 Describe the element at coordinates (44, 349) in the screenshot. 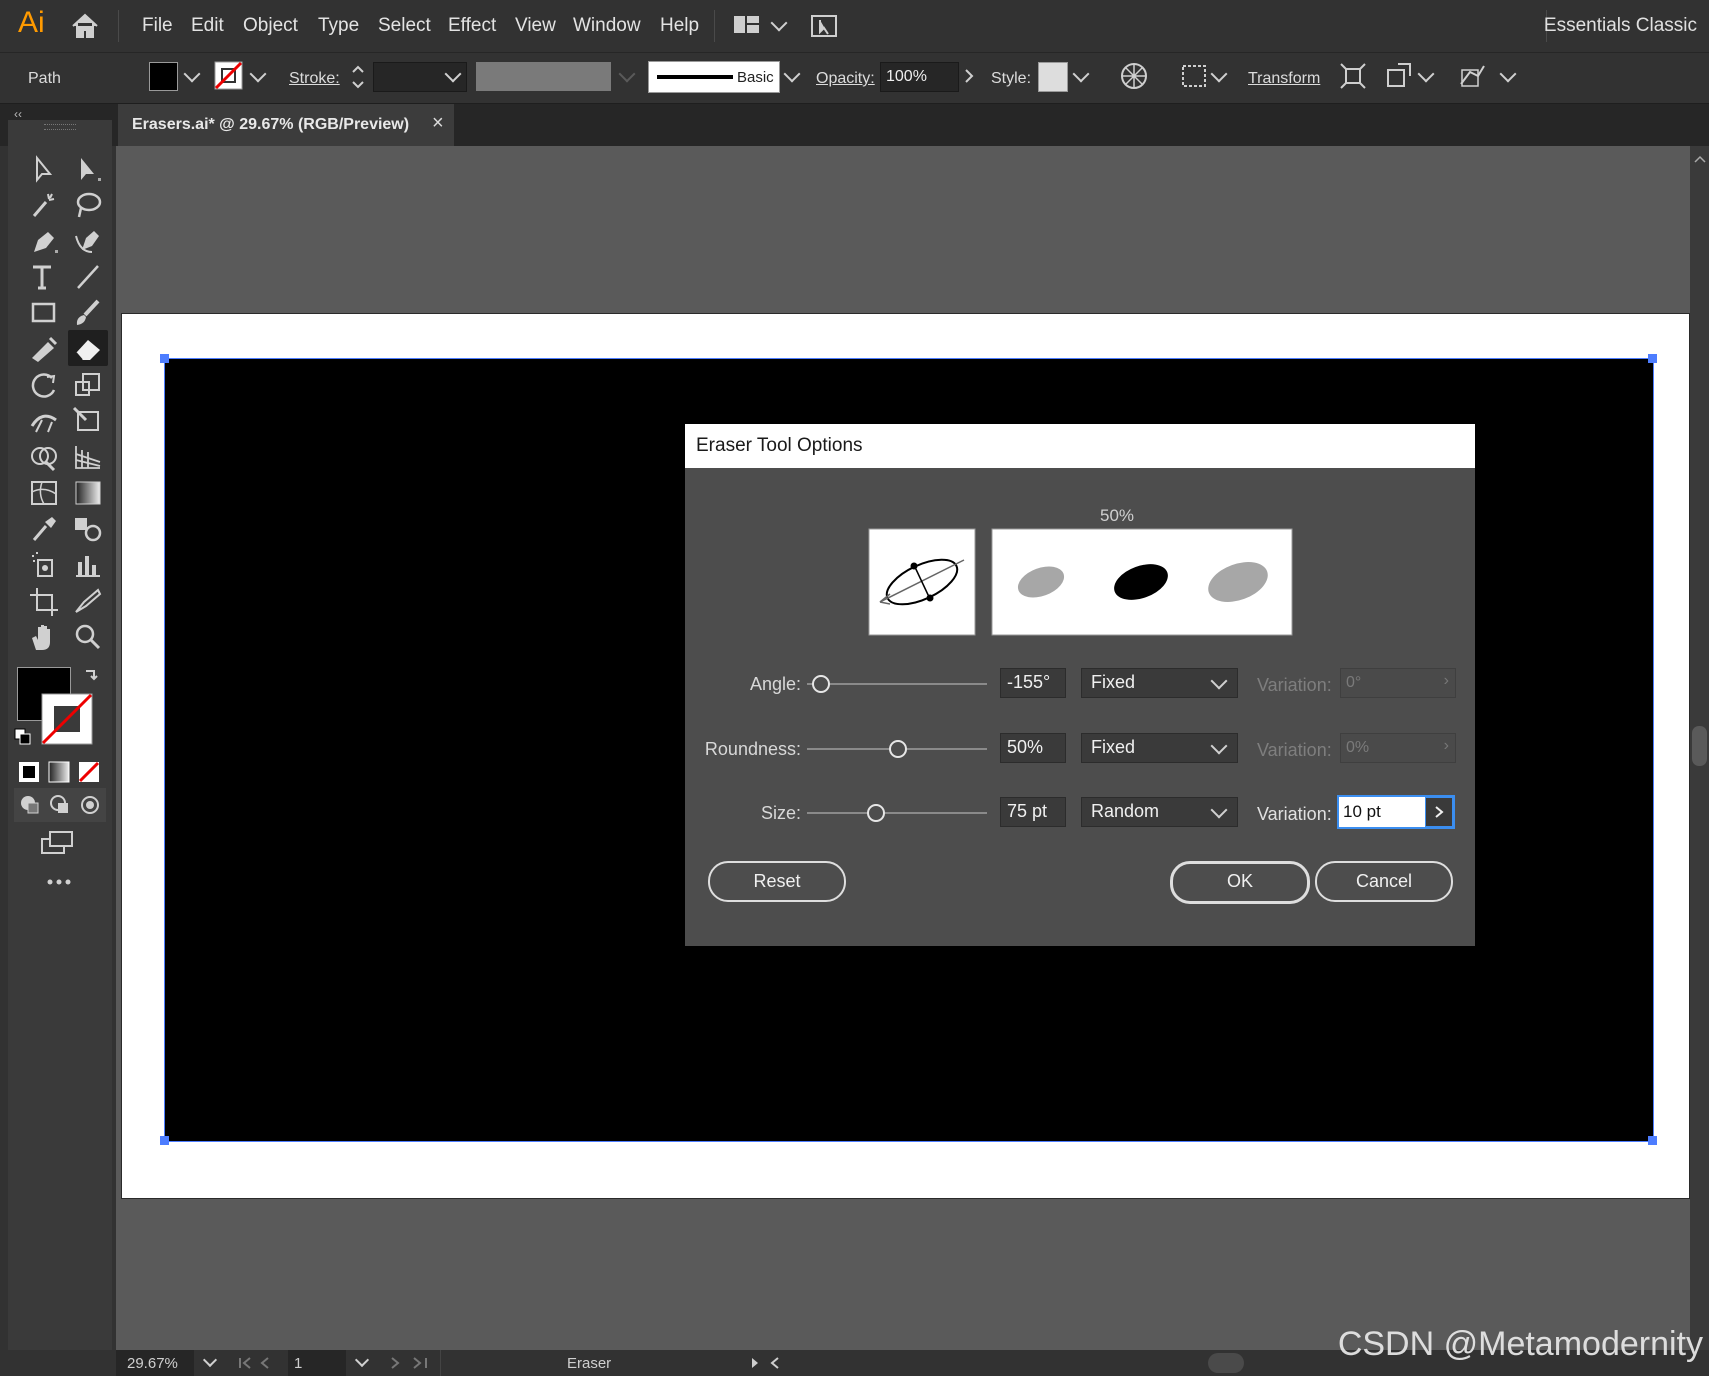

I see `shaper-tool-icon` at that location.